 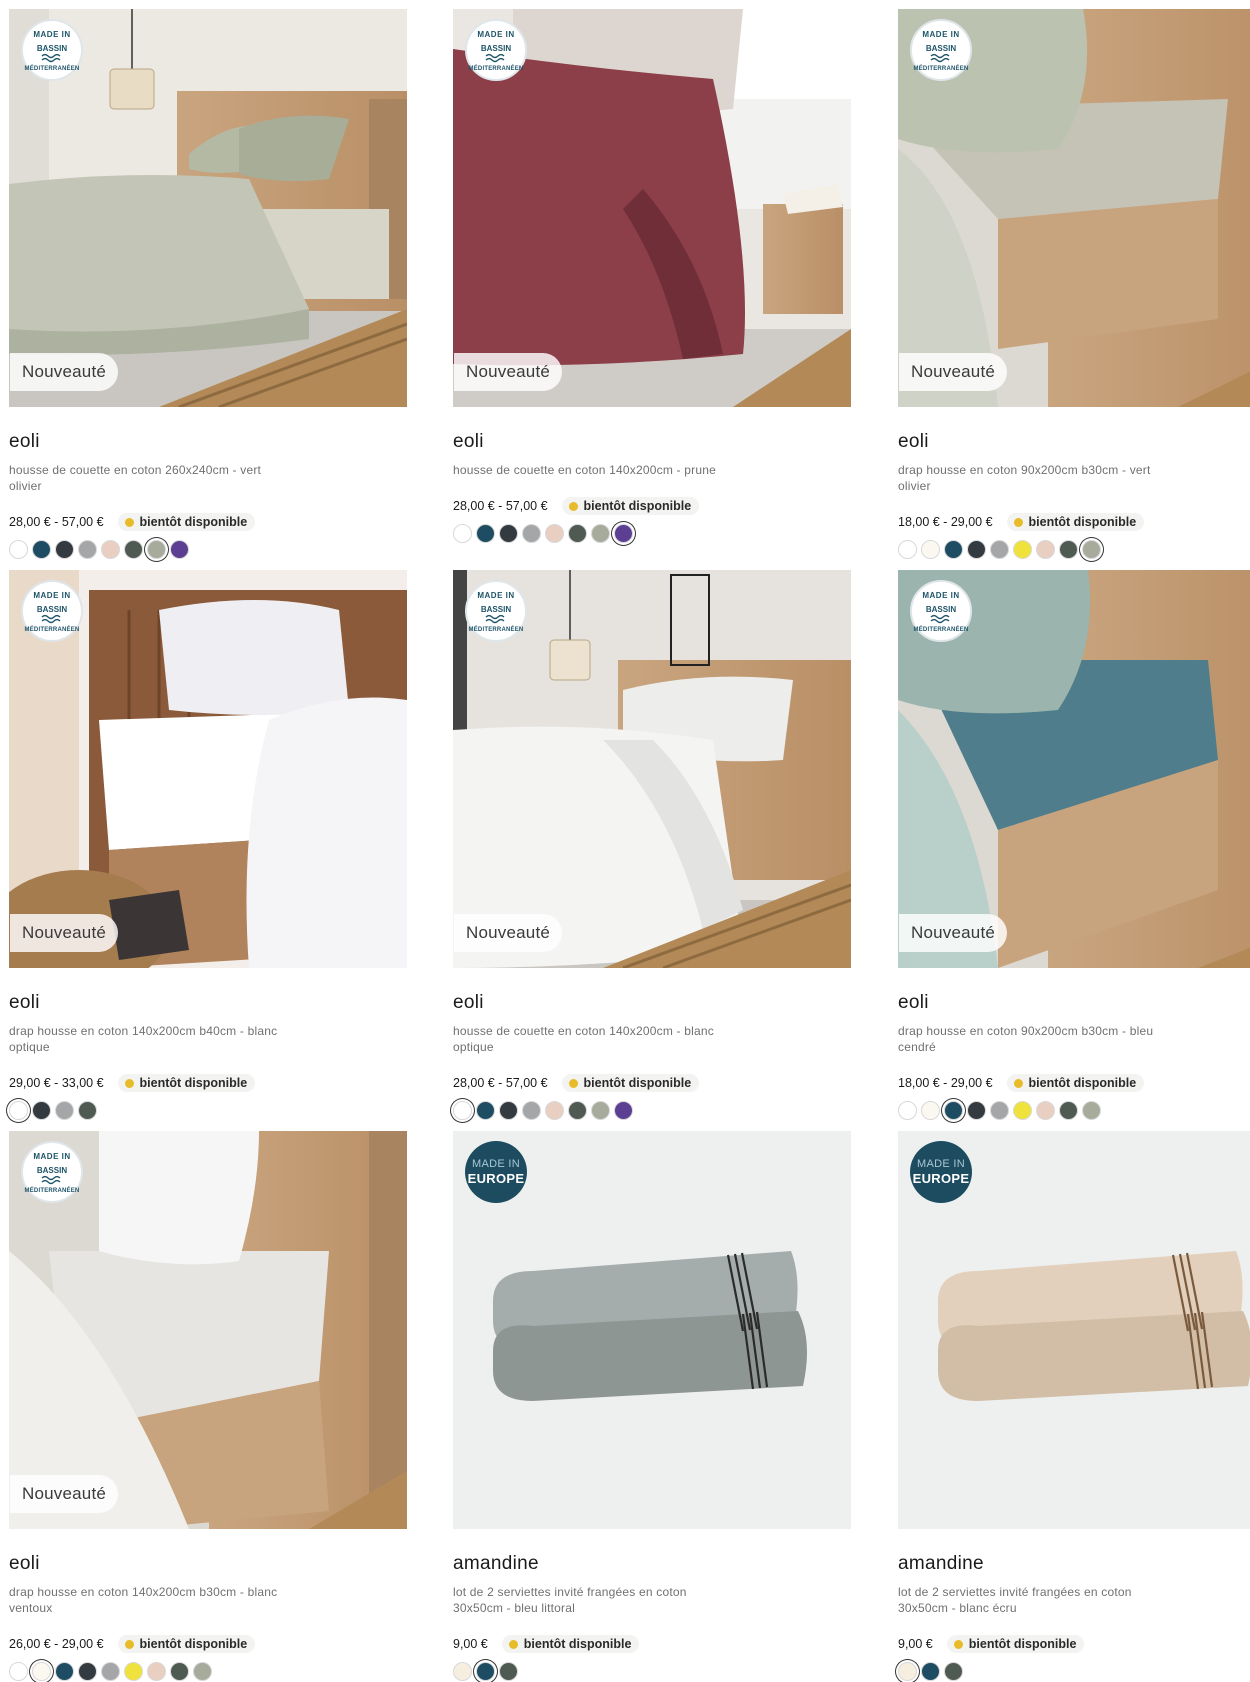 What do you see at coordinates (1021, 1083) in the screenshot?
I see `price-row: 18,00 € - 29,00 € bientôt disponible` at bounding box center [1021, 1083].